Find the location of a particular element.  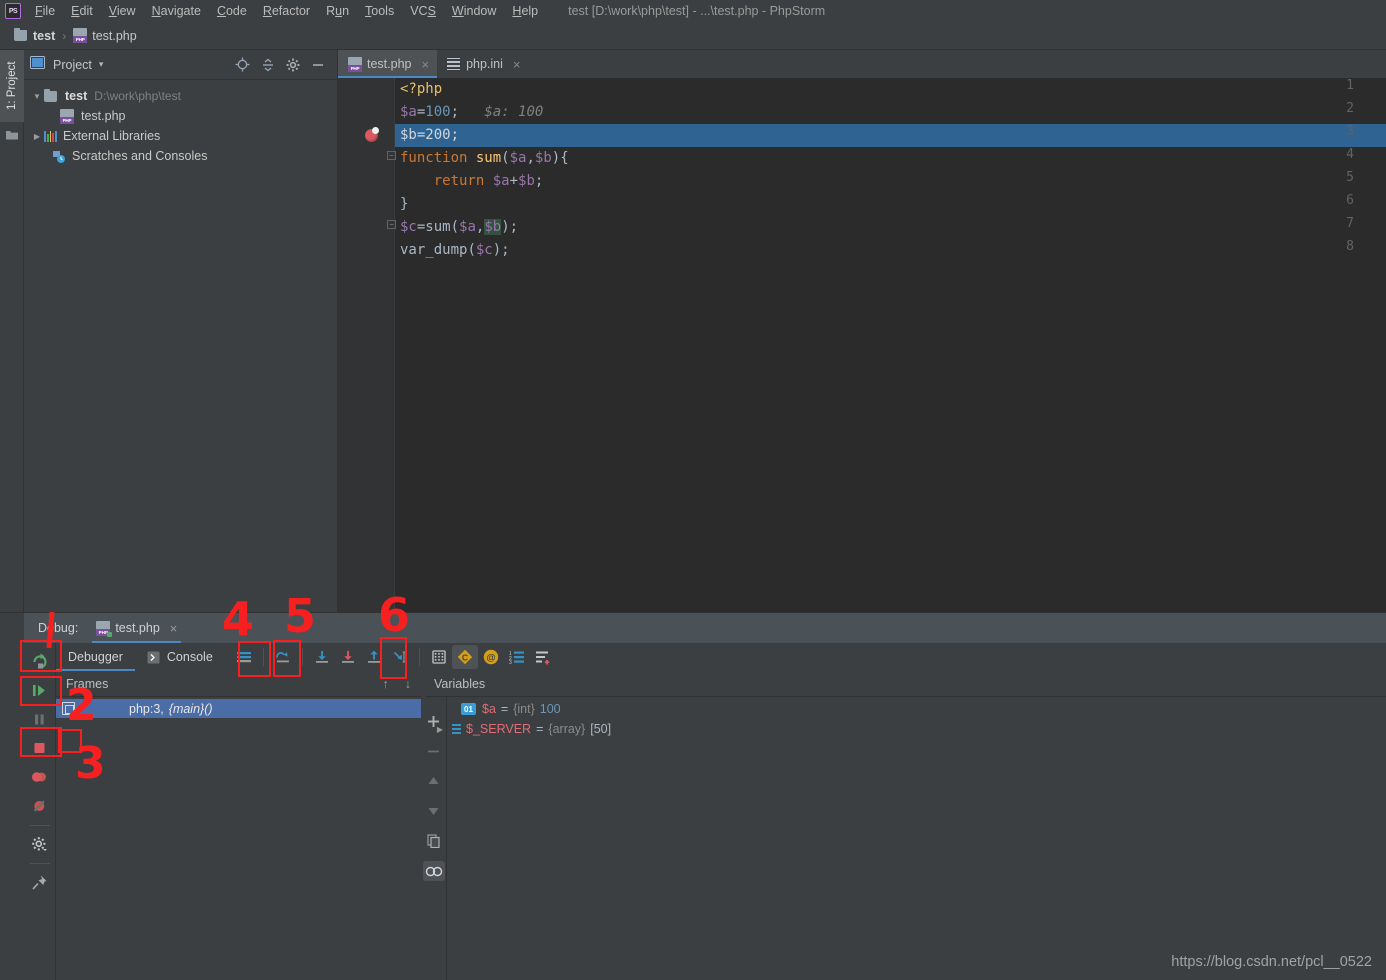

settings-button is located at coordinates (40, 844).